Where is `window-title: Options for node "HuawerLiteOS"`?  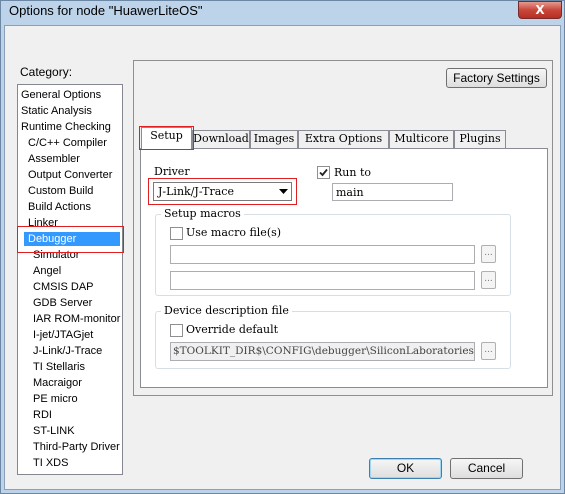 window-title: Options for node "HuawerLiteOS" is located at coordinates (106, 10).